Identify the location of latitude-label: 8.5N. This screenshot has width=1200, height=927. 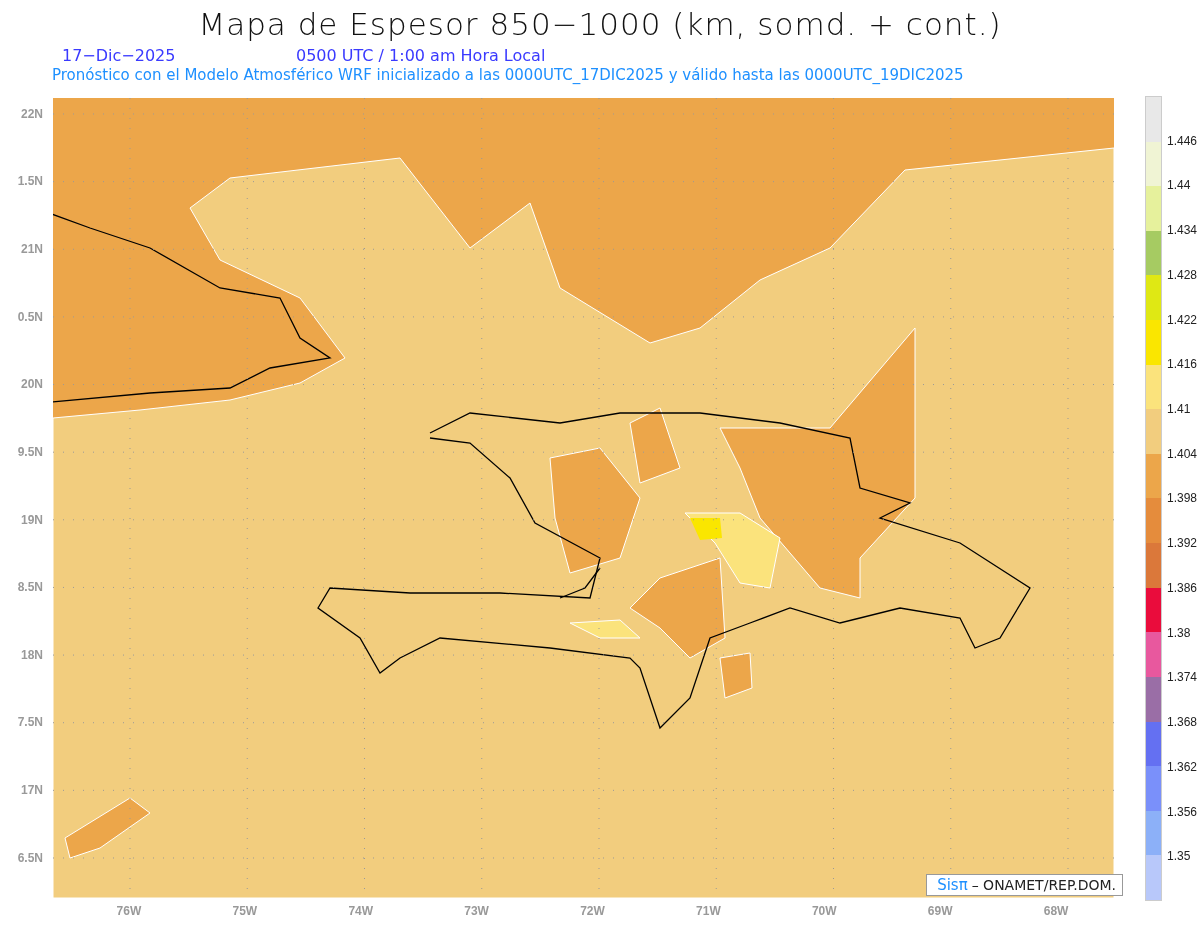
(30, 588).